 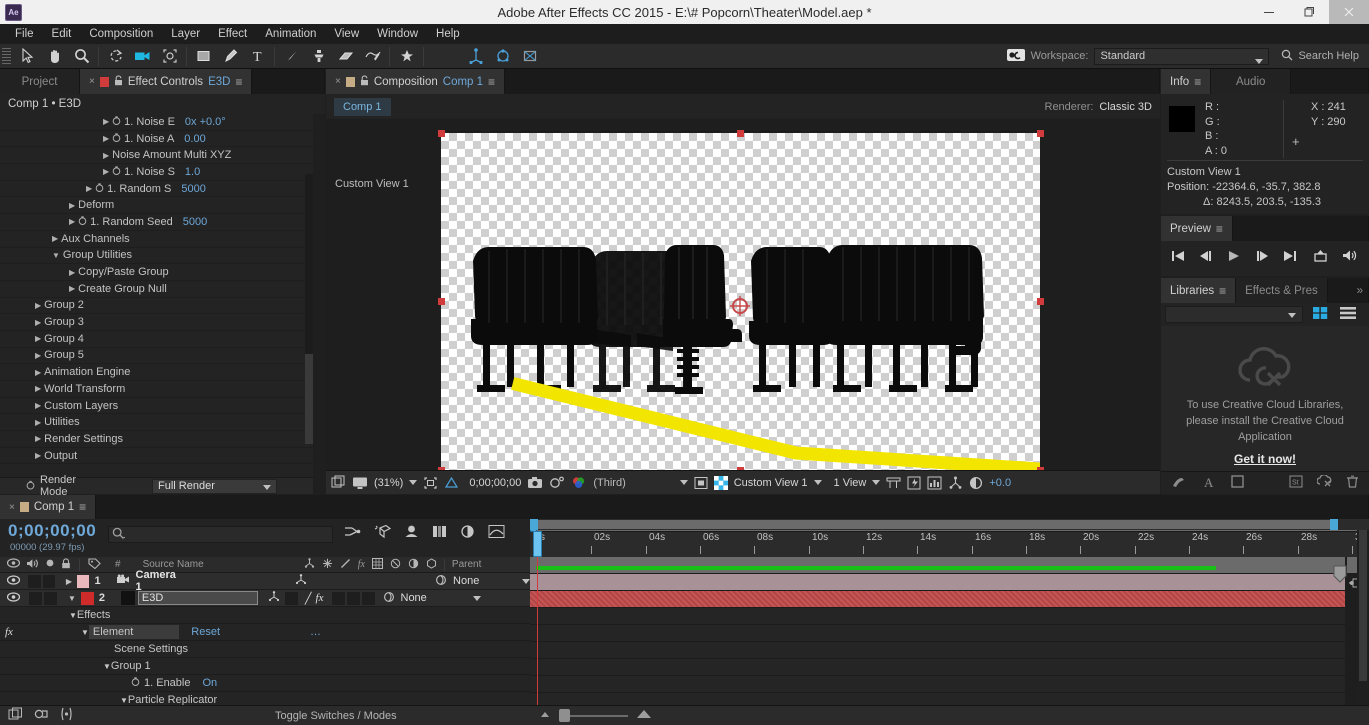 I want to click on effect-control-row: ▼ Group Utilities, so click(x=156, y=256).